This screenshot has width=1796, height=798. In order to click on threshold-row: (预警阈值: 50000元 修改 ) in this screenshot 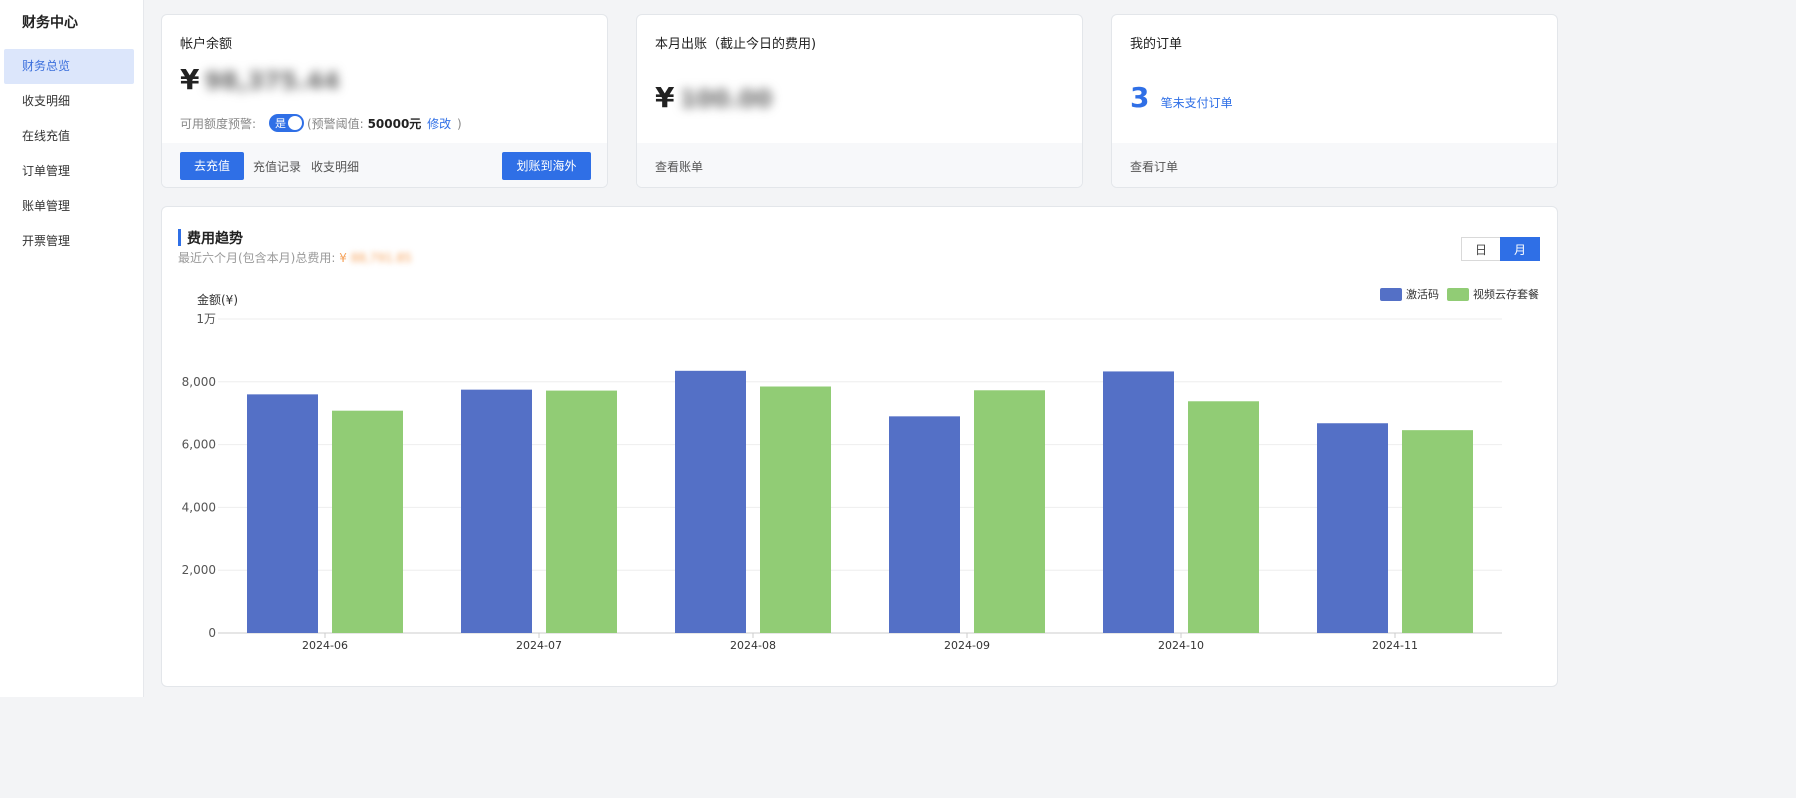, I will do `click(384, 123)`.